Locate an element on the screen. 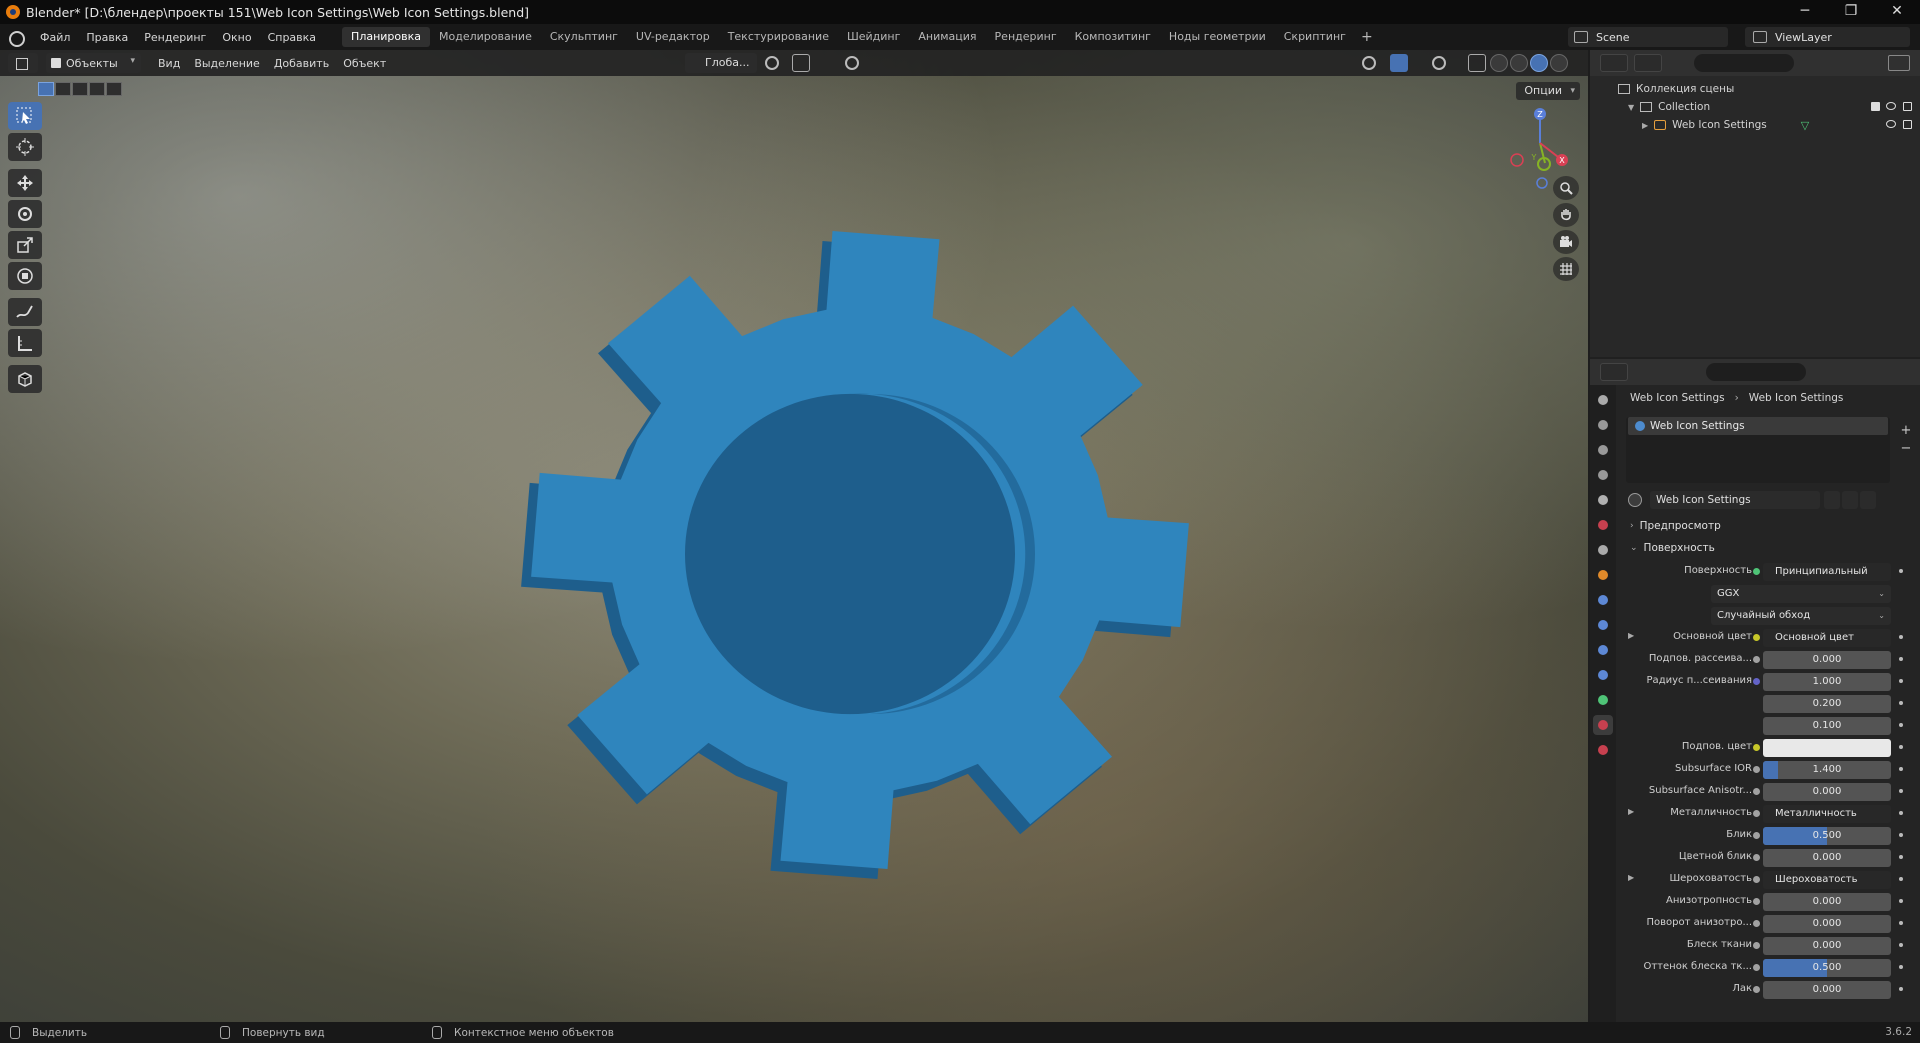 This screenshot has height=1043, width=1920. zoom-icon is located at coordinates (1566, 188).